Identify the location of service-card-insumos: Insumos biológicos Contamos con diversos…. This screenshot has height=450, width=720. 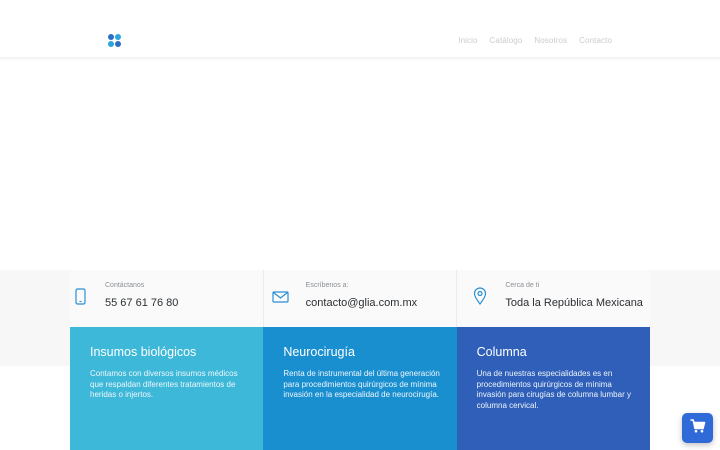
(167, 388).